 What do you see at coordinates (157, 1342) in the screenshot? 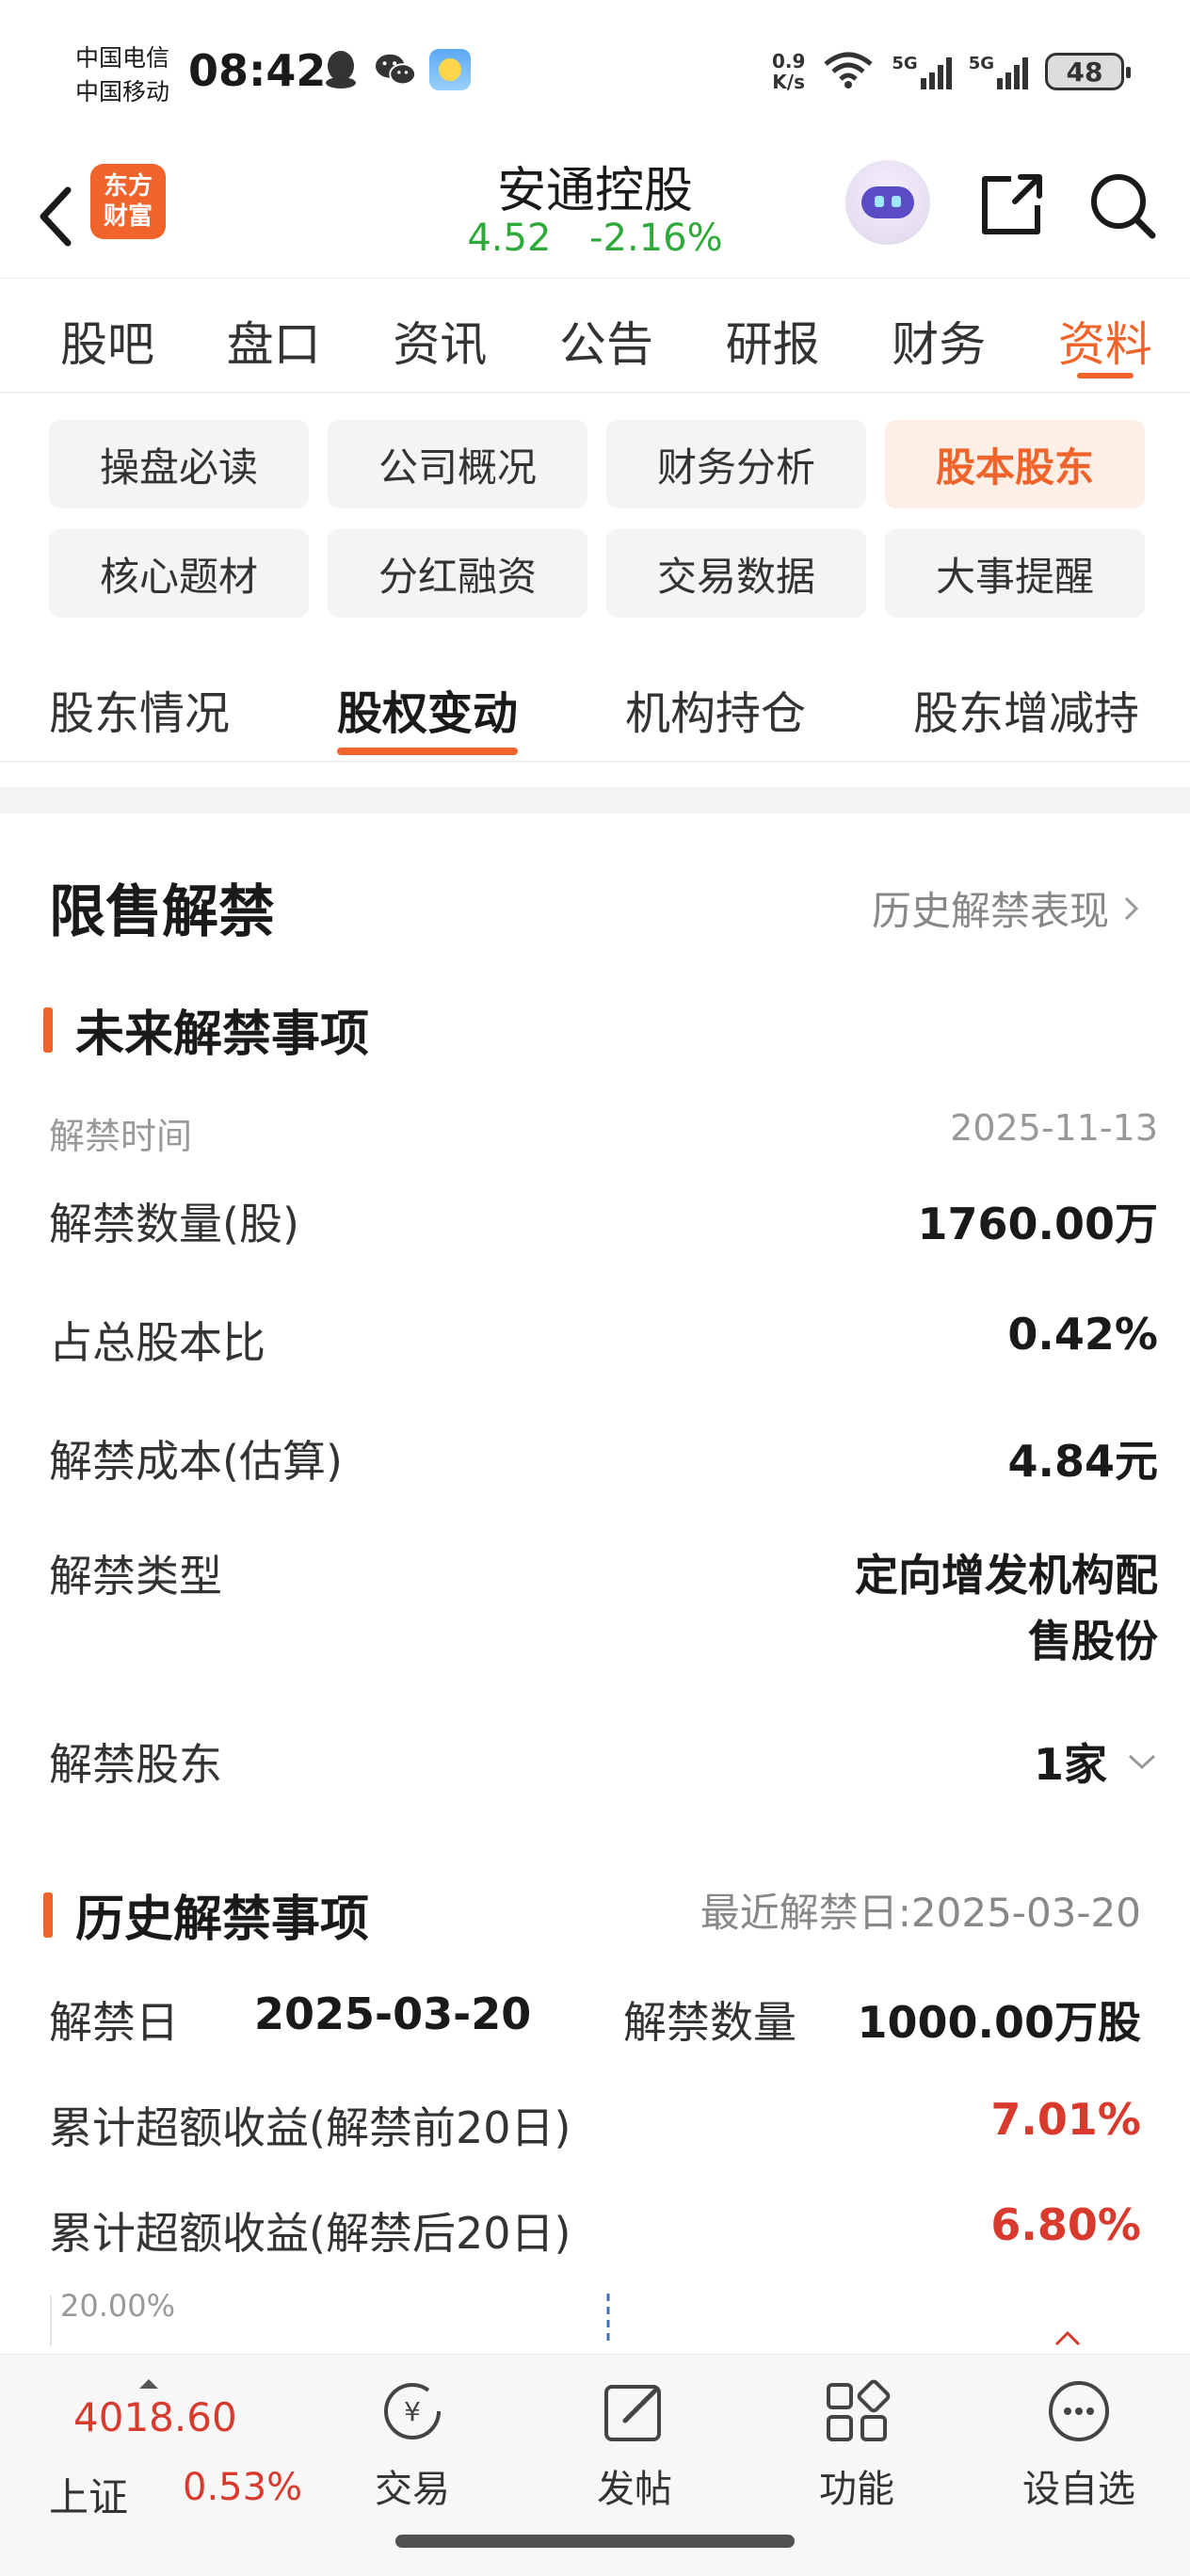
I see `share-ratio-label: 占总股本比` at bounding box center [157, 1342].